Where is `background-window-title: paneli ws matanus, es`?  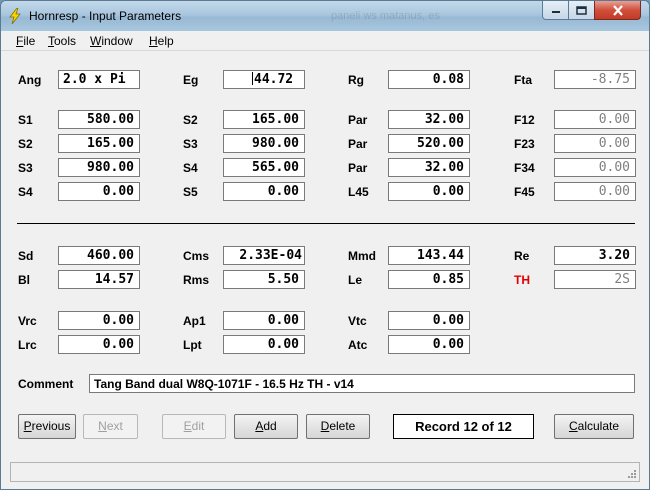 background-window-title: paneli ws matanus, es is located at coordinates (385, 16).